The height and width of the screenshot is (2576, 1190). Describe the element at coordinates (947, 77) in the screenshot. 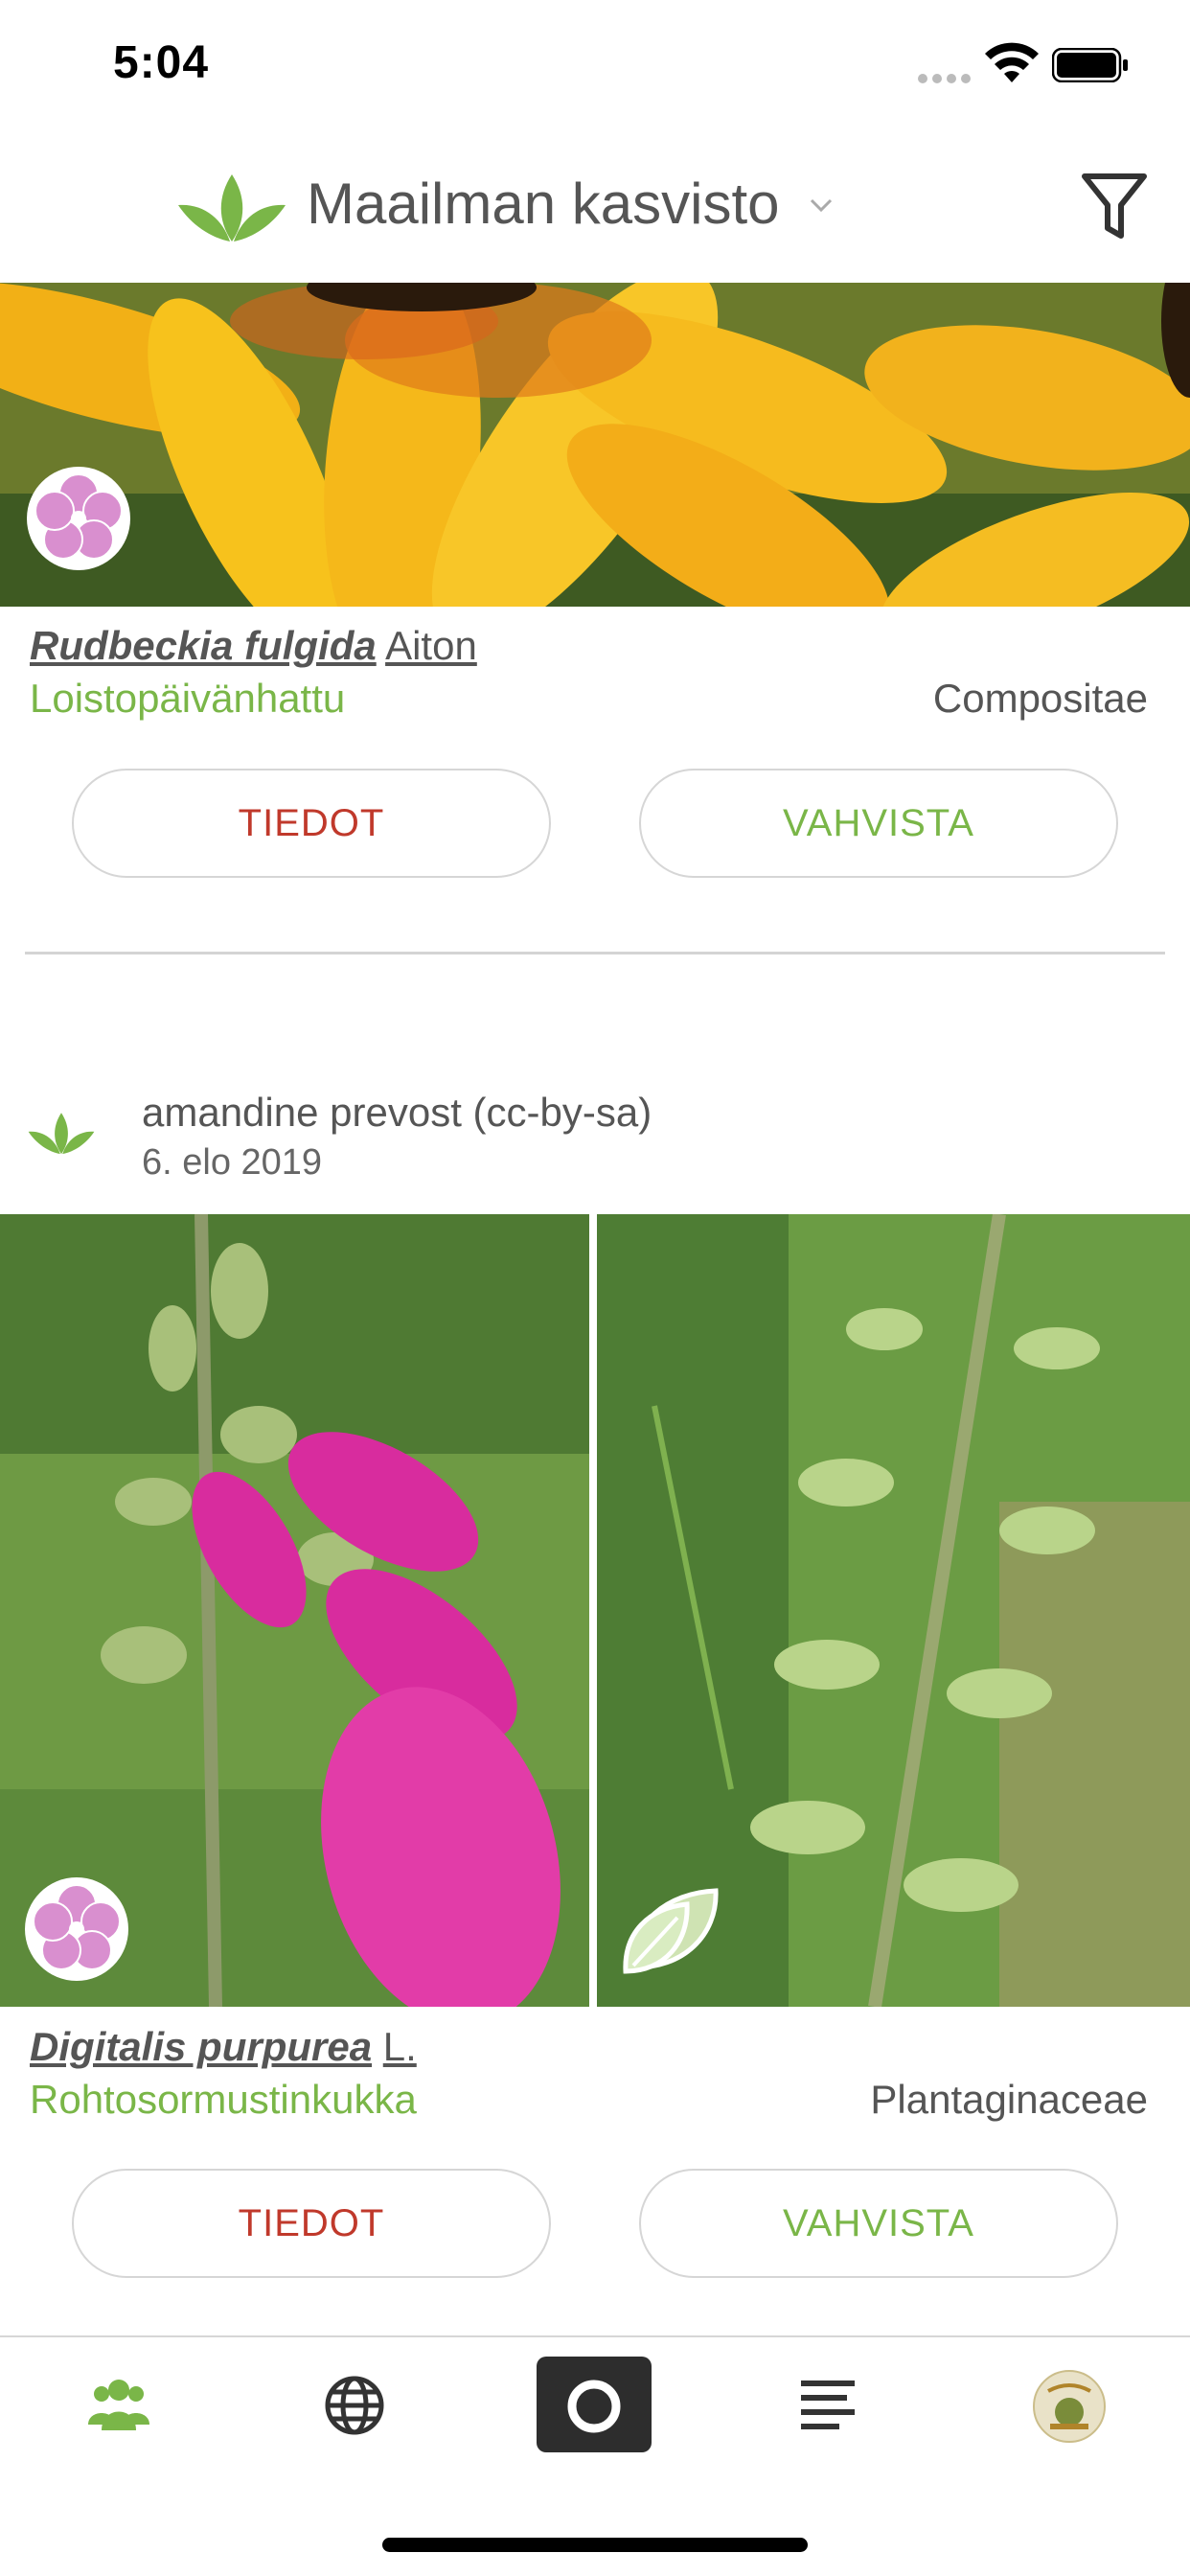

I see `signal-icon` at that location.